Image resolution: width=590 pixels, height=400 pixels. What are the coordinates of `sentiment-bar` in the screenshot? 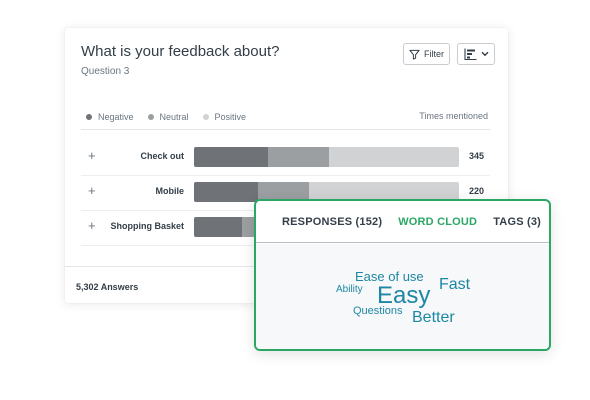 It's located at (326, 157).